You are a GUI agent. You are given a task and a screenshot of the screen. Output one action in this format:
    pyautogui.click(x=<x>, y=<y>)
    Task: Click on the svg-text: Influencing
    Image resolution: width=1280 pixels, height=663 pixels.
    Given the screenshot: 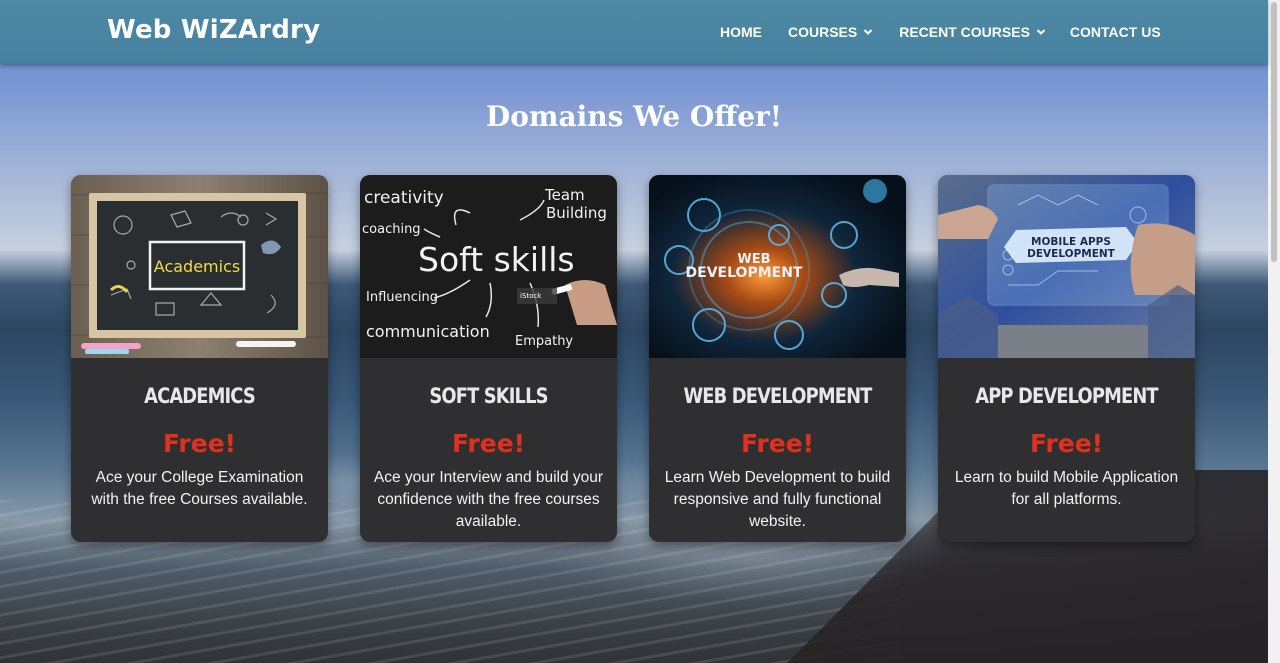 What is the action you would take?
    pyautogui.click(x=402, y=297)
    